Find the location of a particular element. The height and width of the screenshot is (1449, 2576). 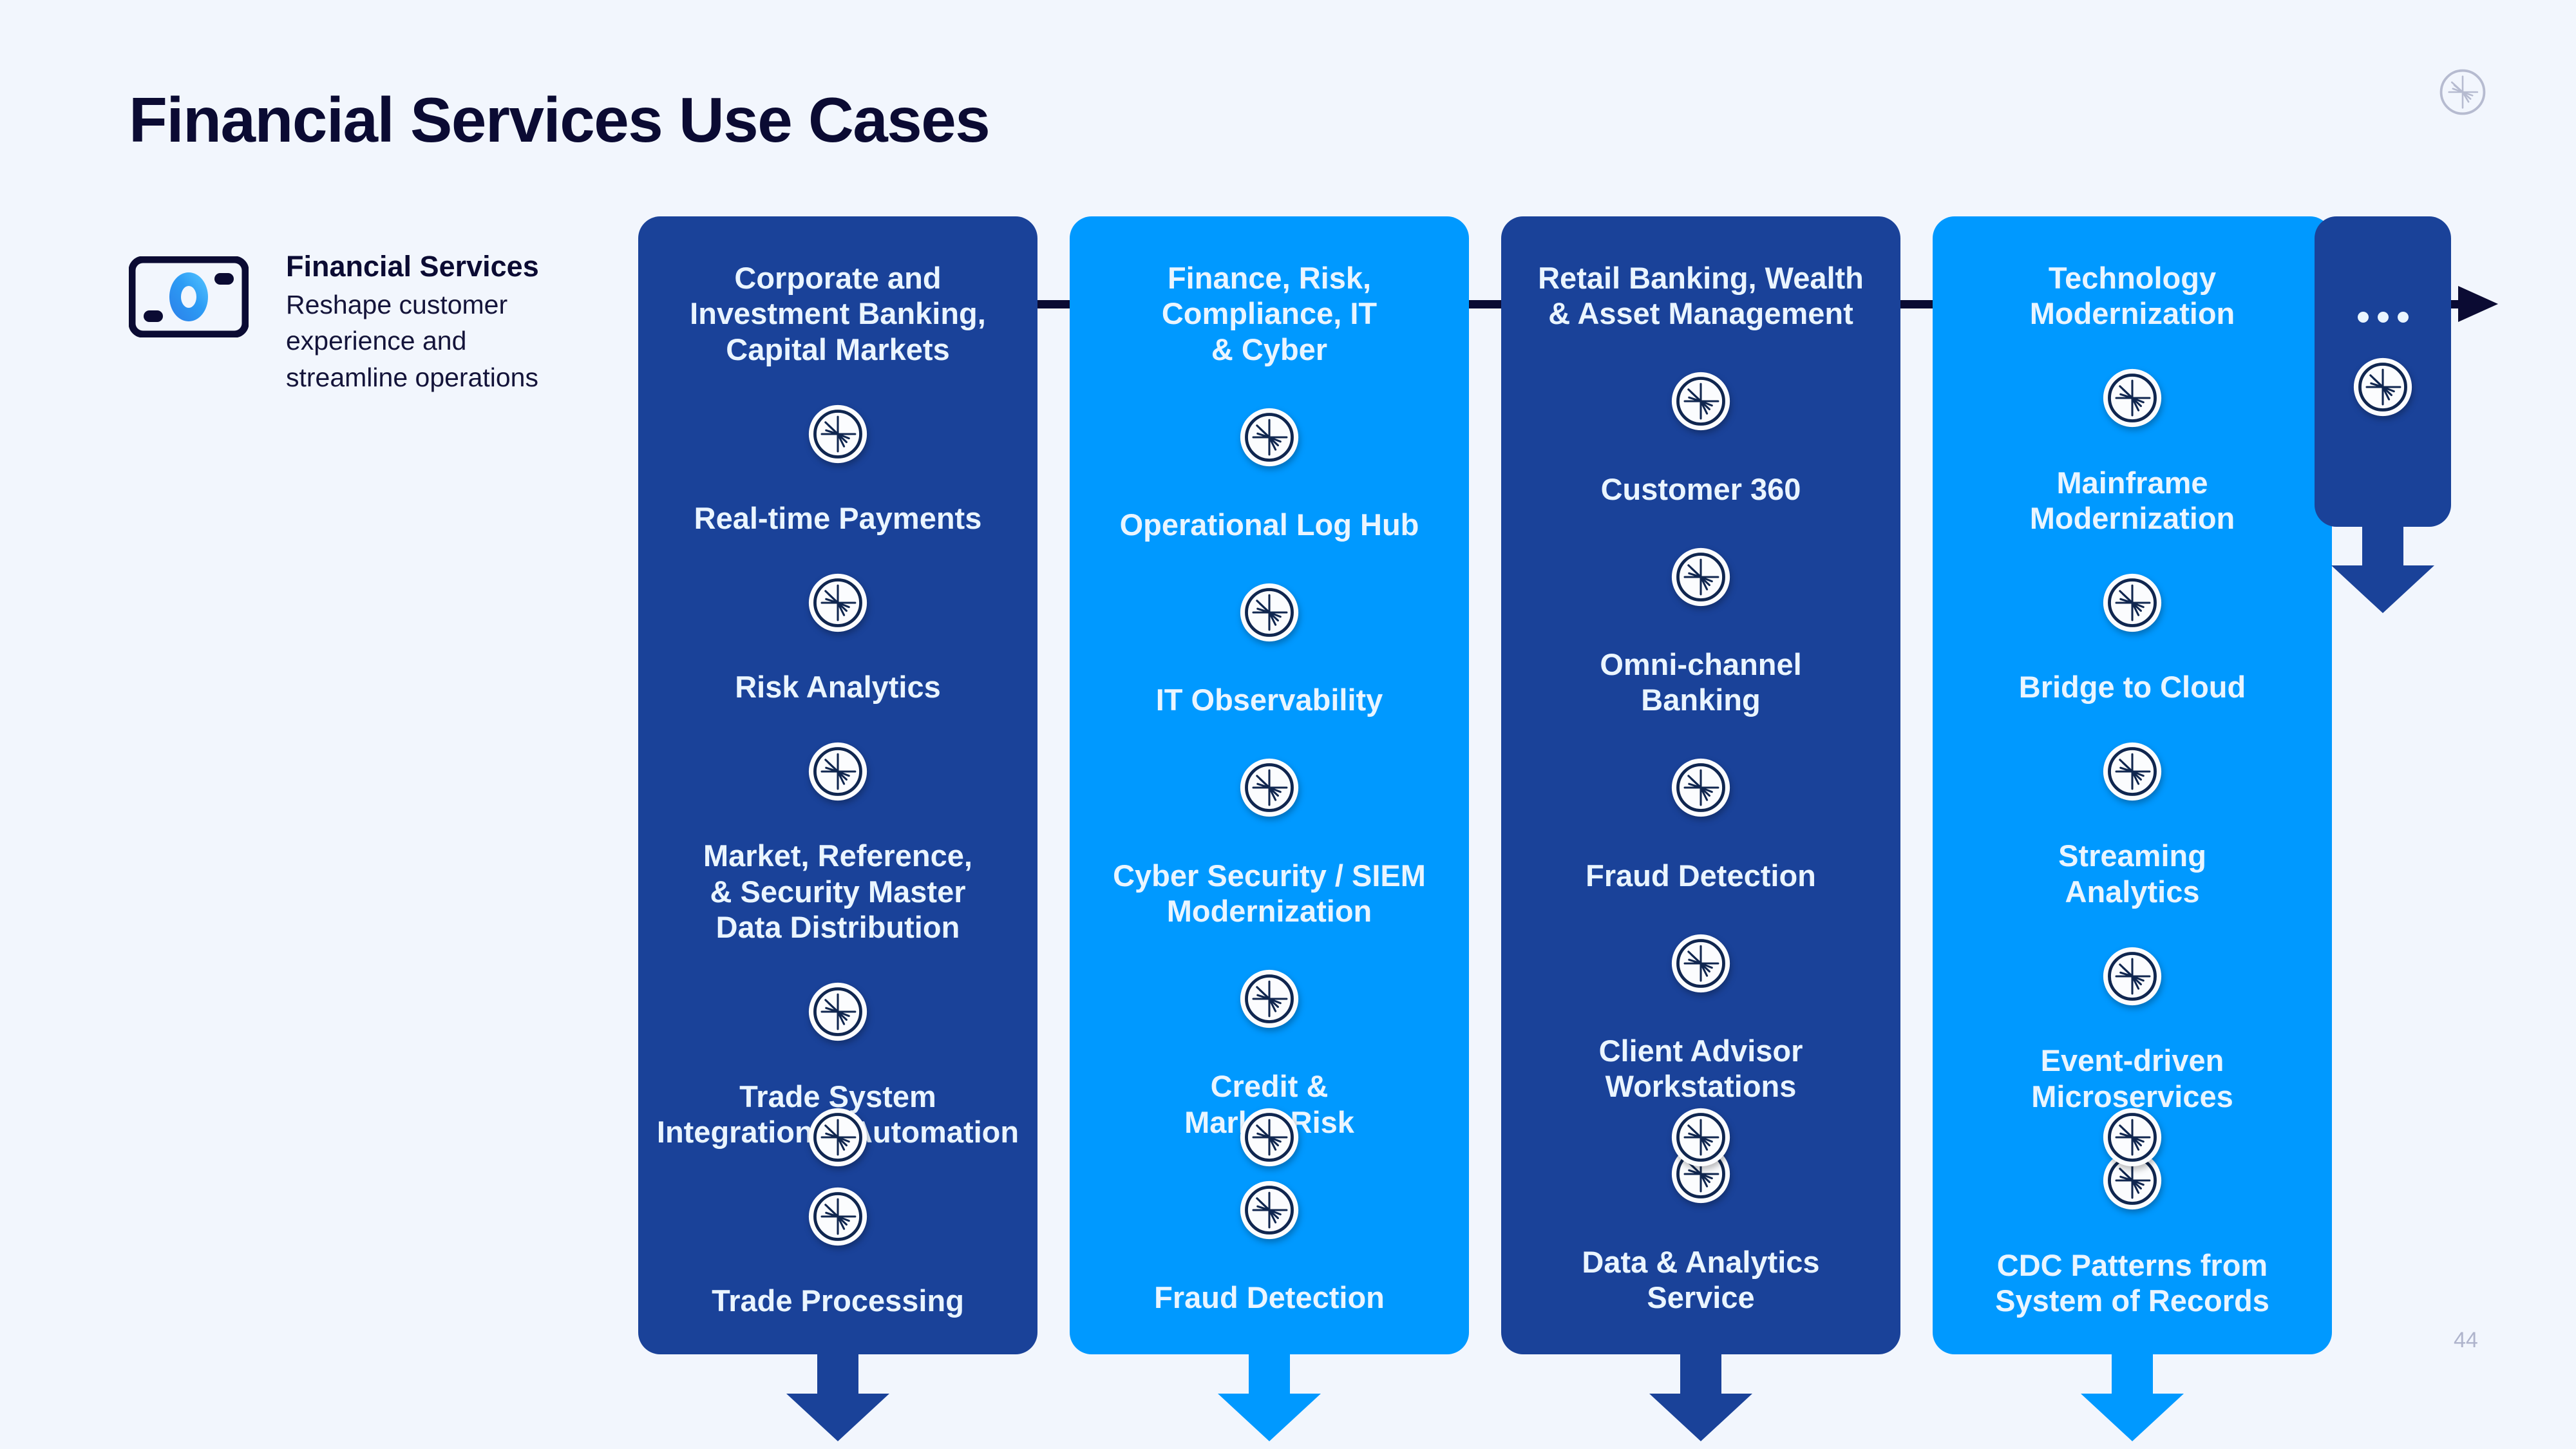

use-case-item: IT Observability is located at coordinates (1269, 699).